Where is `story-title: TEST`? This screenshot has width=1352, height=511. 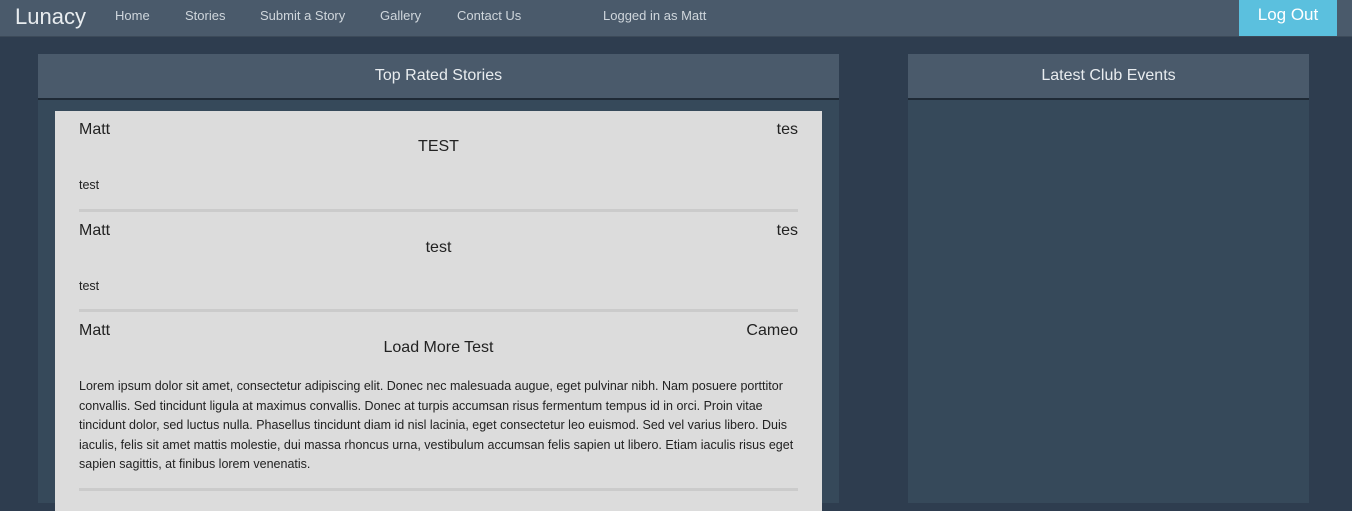
story-title: TEST is located at coordinates (438, 146).